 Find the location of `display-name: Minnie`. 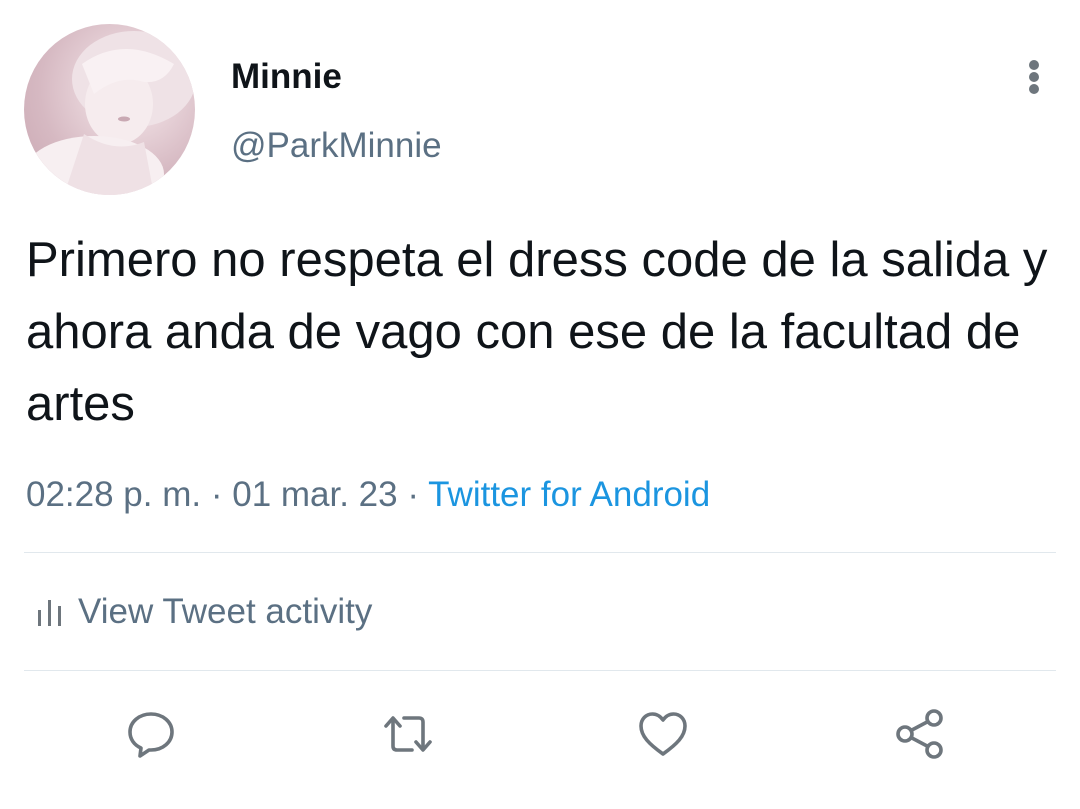

display-name: Minnie is located at coordinates (286, 77).